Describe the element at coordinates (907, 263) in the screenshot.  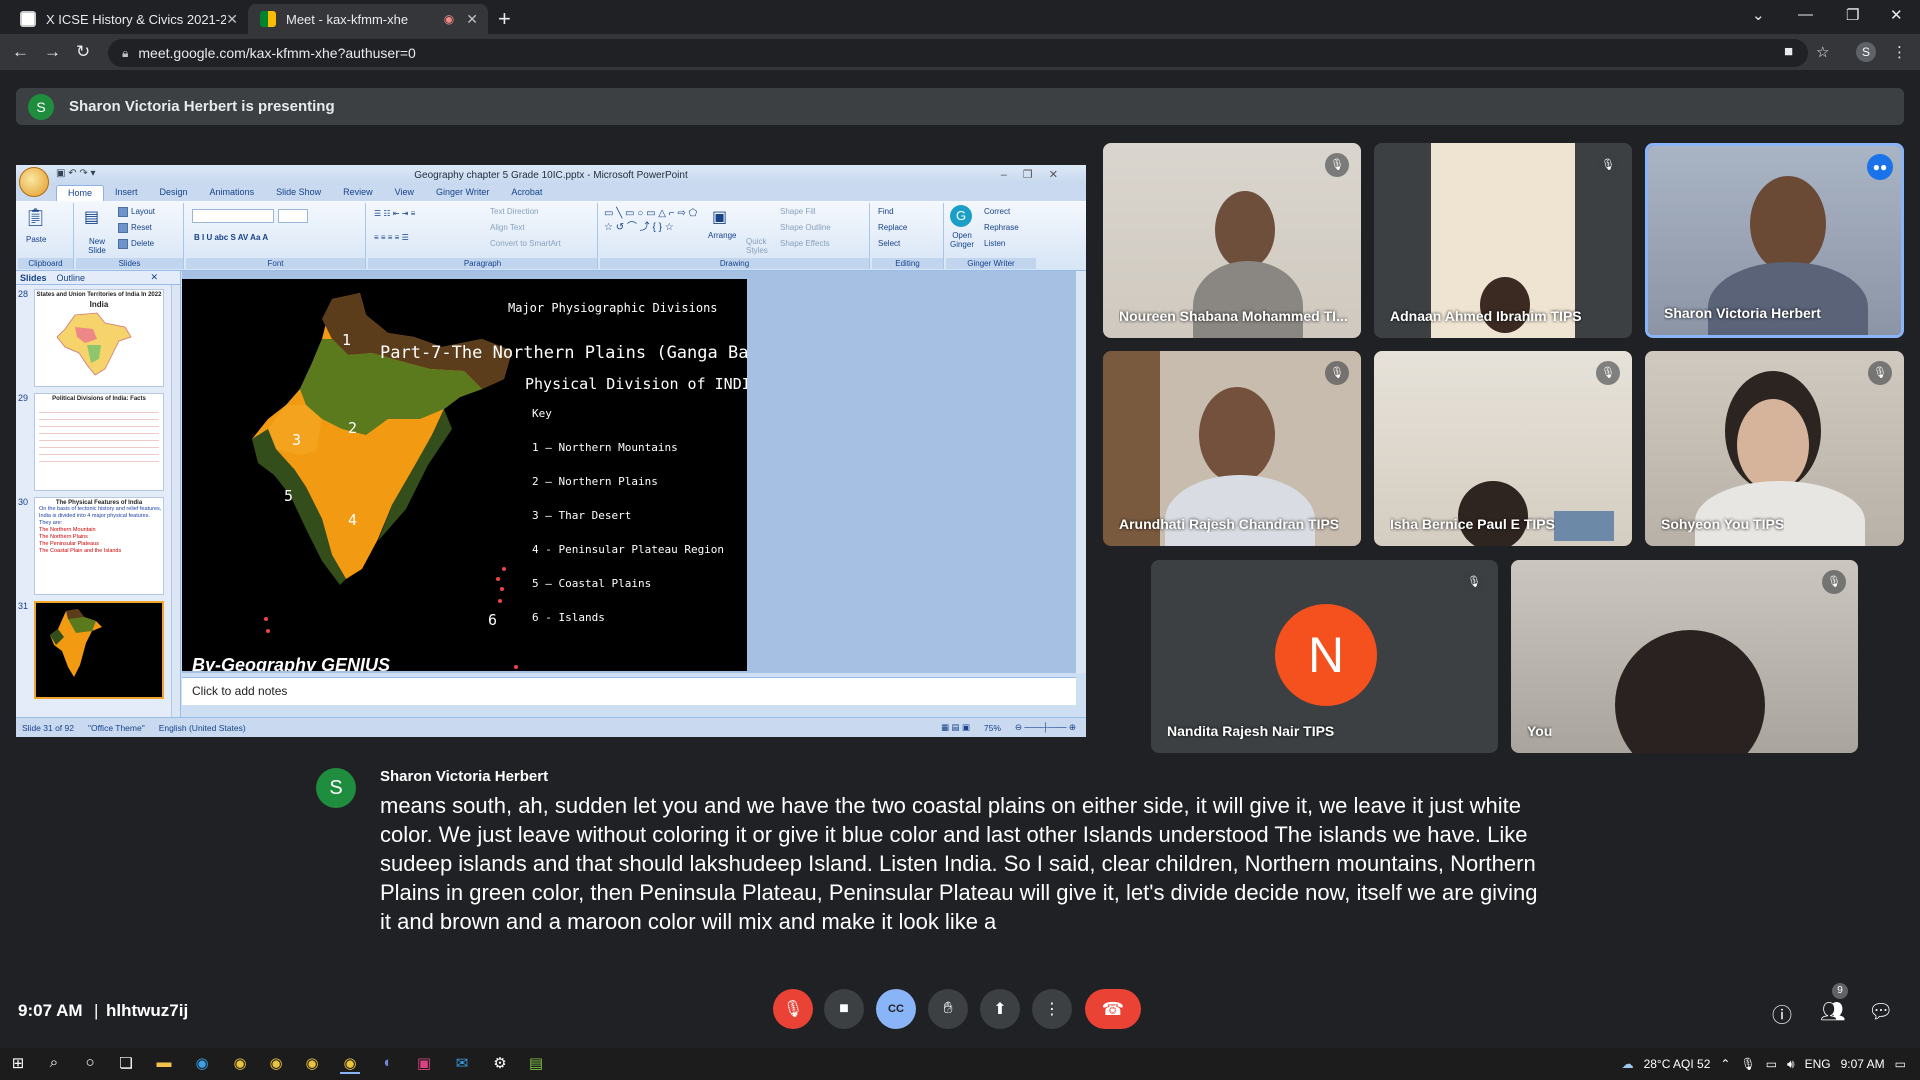
I see `group-label: Editing` at that location.